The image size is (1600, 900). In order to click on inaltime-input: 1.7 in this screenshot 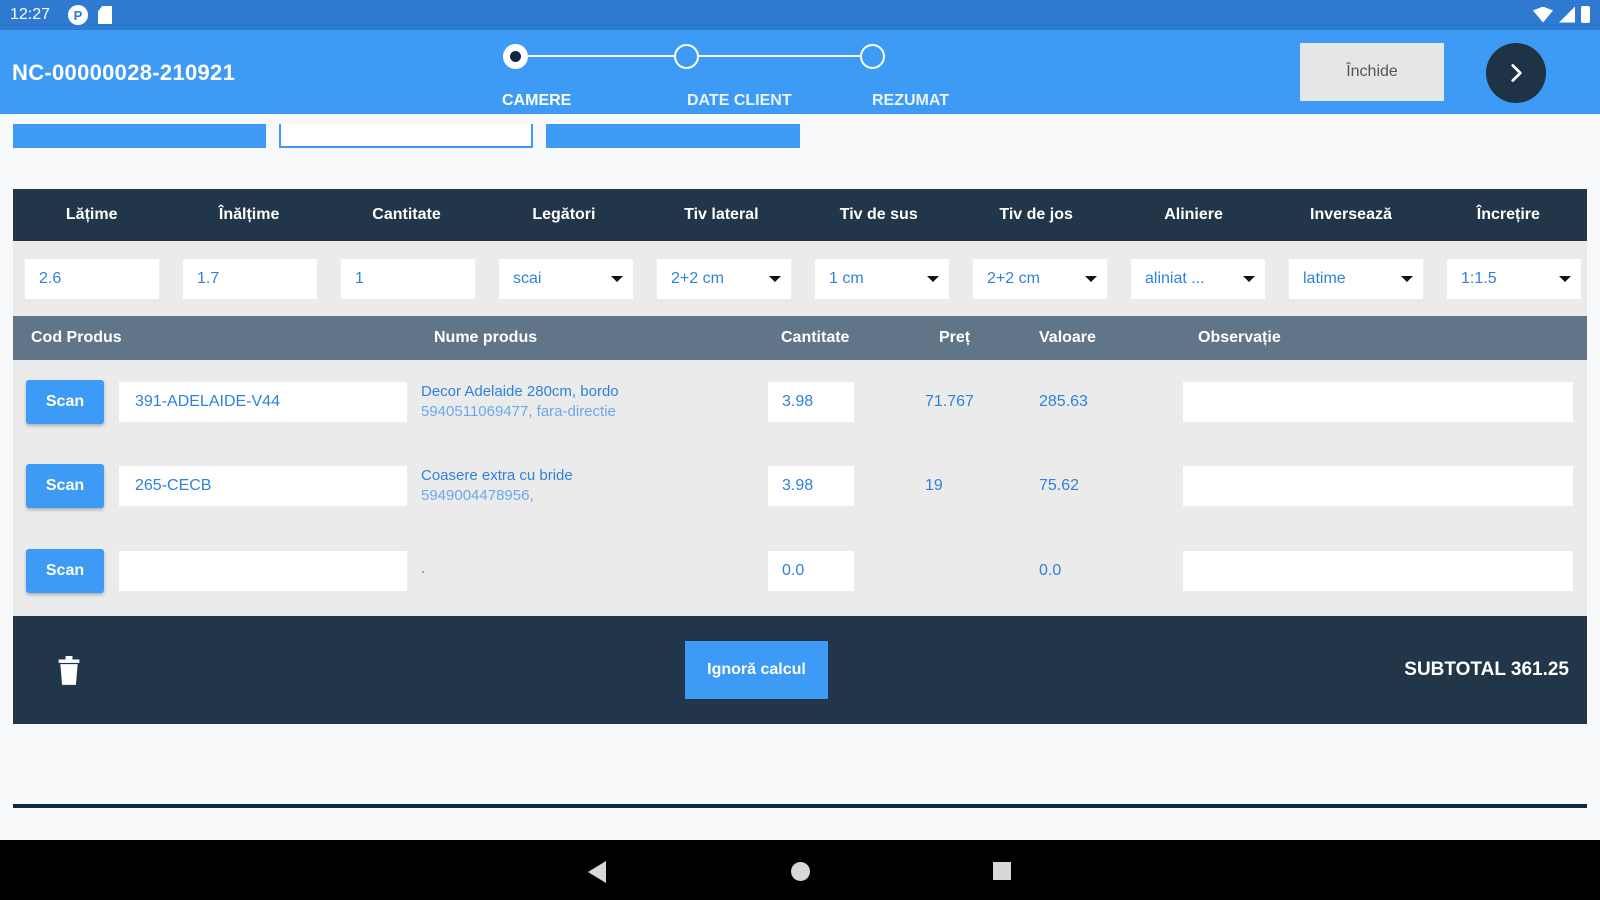, I will do `click(250, 278)`.